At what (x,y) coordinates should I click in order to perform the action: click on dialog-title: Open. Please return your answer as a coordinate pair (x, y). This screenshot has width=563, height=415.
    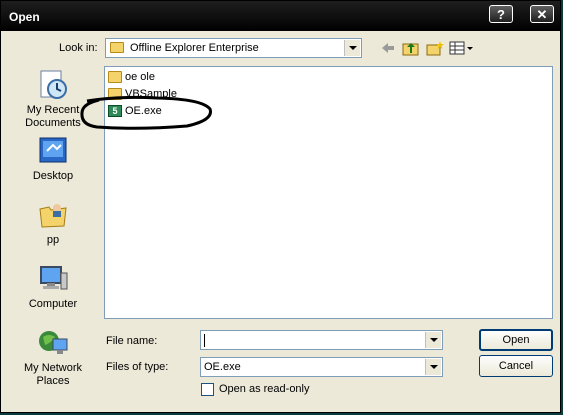
    Looking at the image, I should click on (24, 17).